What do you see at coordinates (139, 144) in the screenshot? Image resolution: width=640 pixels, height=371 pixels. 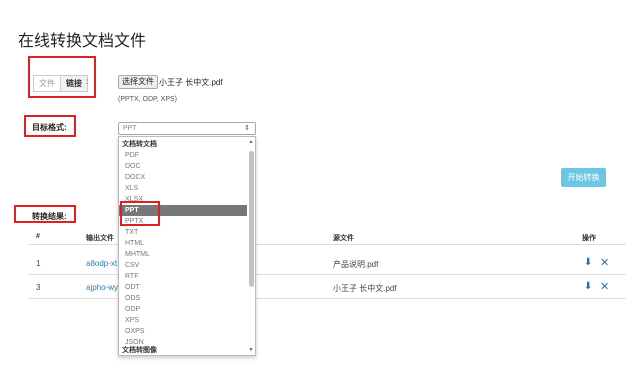 I see `dropdown-group-doc: 文档转文档` at bounding box center [139, 144].